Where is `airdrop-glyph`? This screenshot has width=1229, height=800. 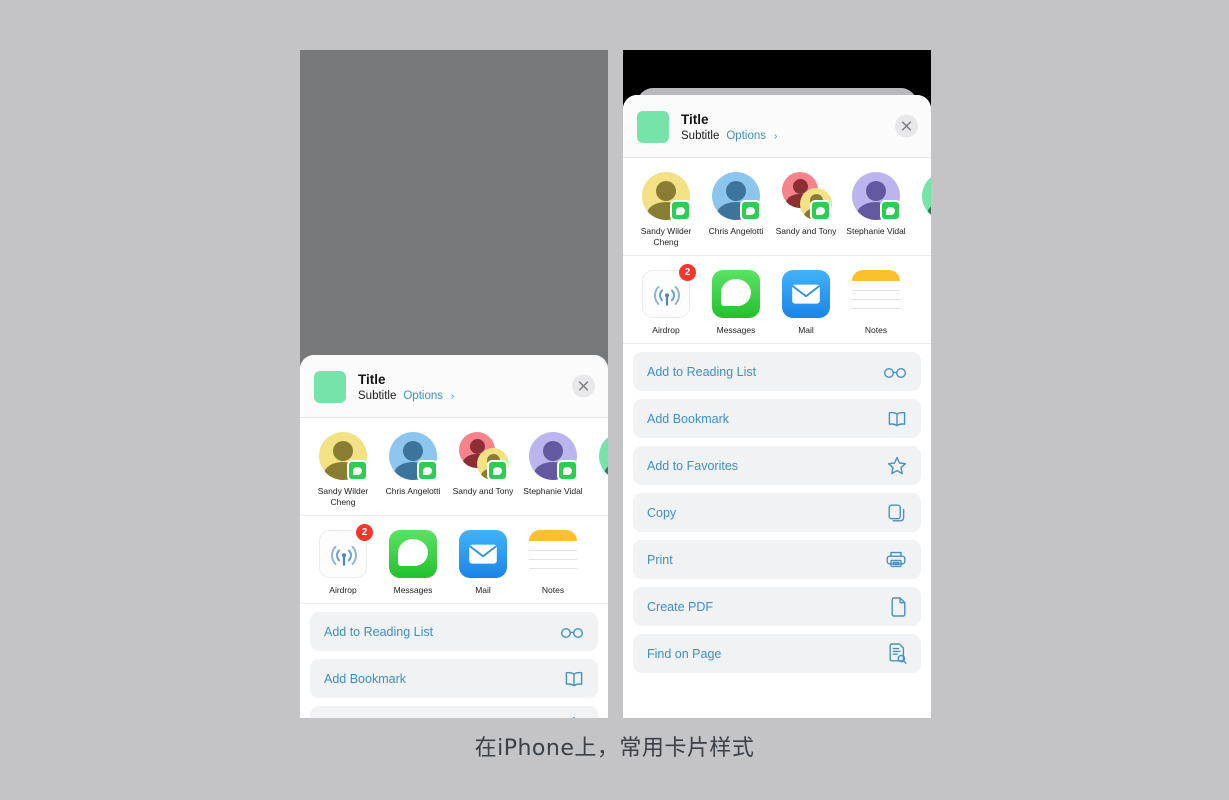 airdrop-glyph is located at coordinates (344, 556).